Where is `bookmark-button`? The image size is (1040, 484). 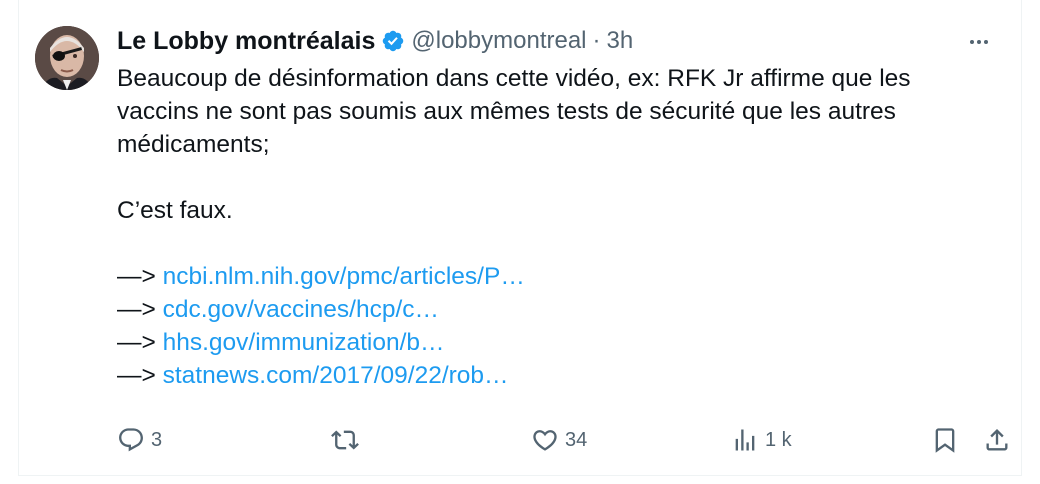 bookmark-button is located at coordinates (945, 440).